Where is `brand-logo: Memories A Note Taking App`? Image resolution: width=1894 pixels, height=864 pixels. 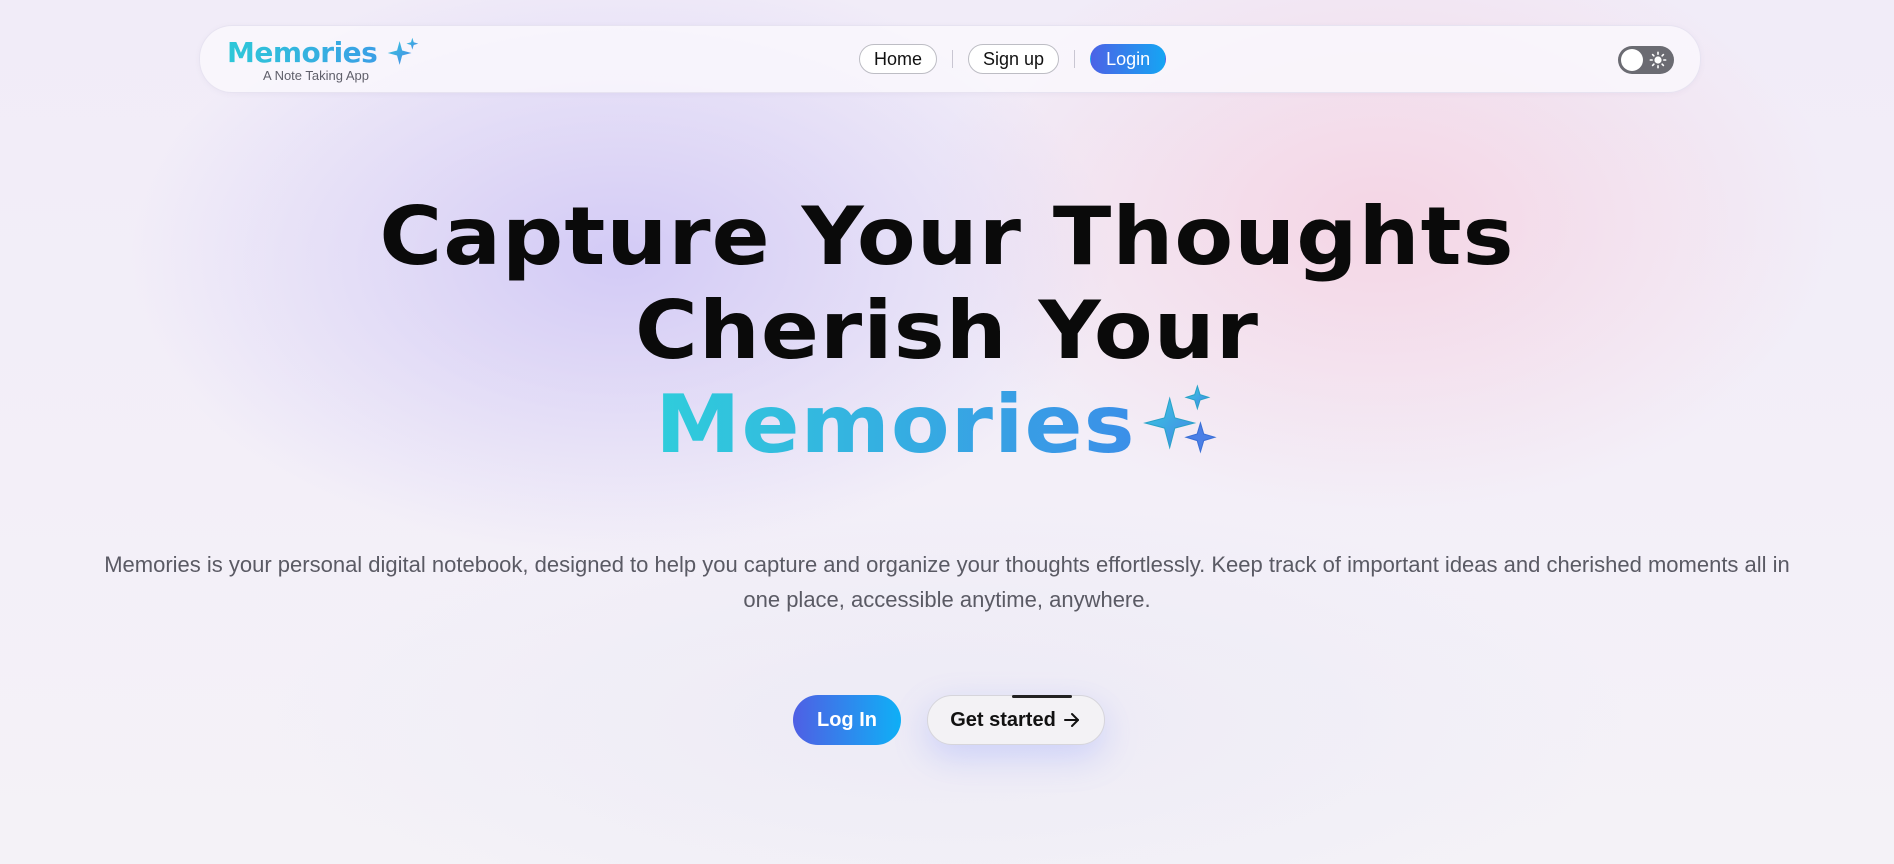
brand-logo: Memories A Note Taking App is located at coordinates (323, 59).